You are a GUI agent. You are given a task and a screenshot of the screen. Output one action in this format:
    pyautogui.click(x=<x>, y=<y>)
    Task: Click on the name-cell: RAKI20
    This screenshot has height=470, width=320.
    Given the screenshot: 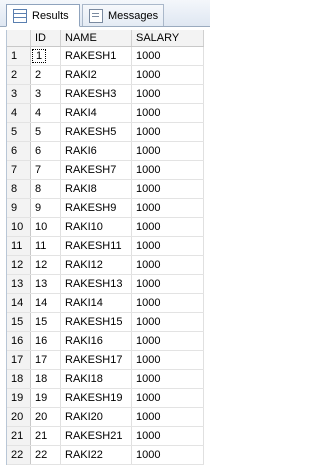 What is the action you would take?
    pyautogui.click(x=96, y=417)
    